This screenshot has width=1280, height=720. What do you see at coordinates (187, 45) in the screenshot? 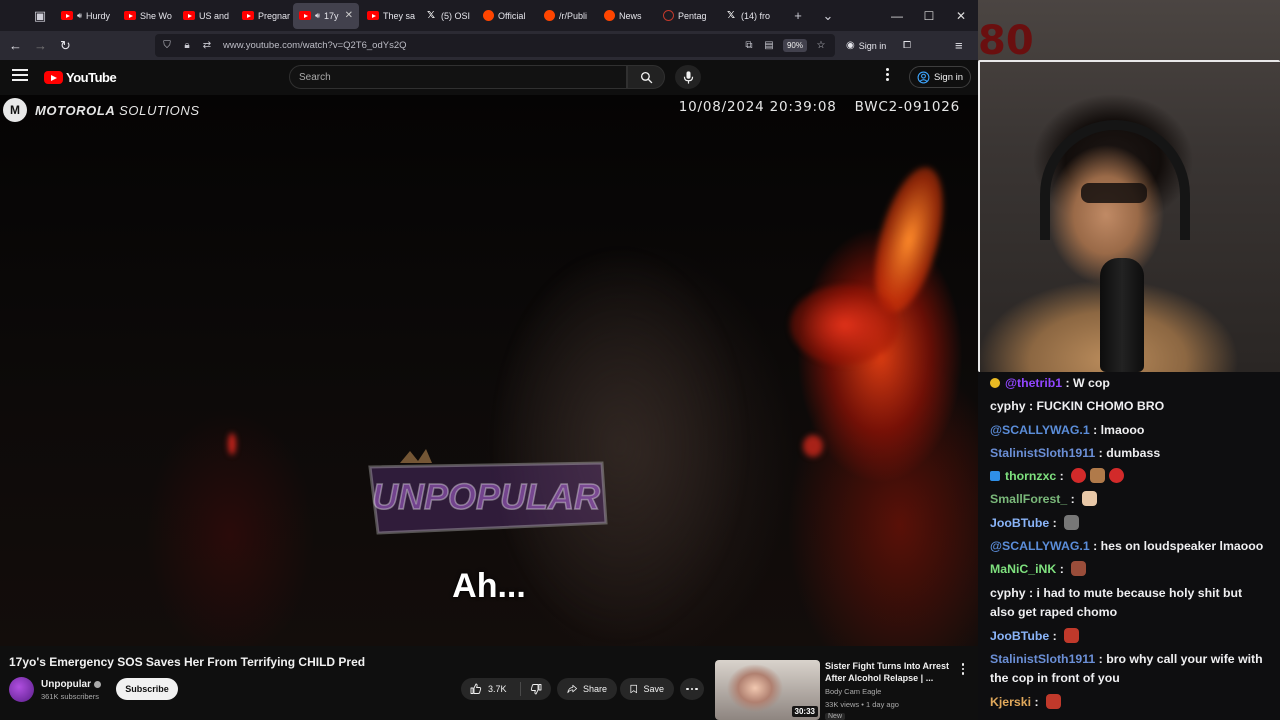
I see `lock-icon: 🔒︎` at bounding box center [187, 45].